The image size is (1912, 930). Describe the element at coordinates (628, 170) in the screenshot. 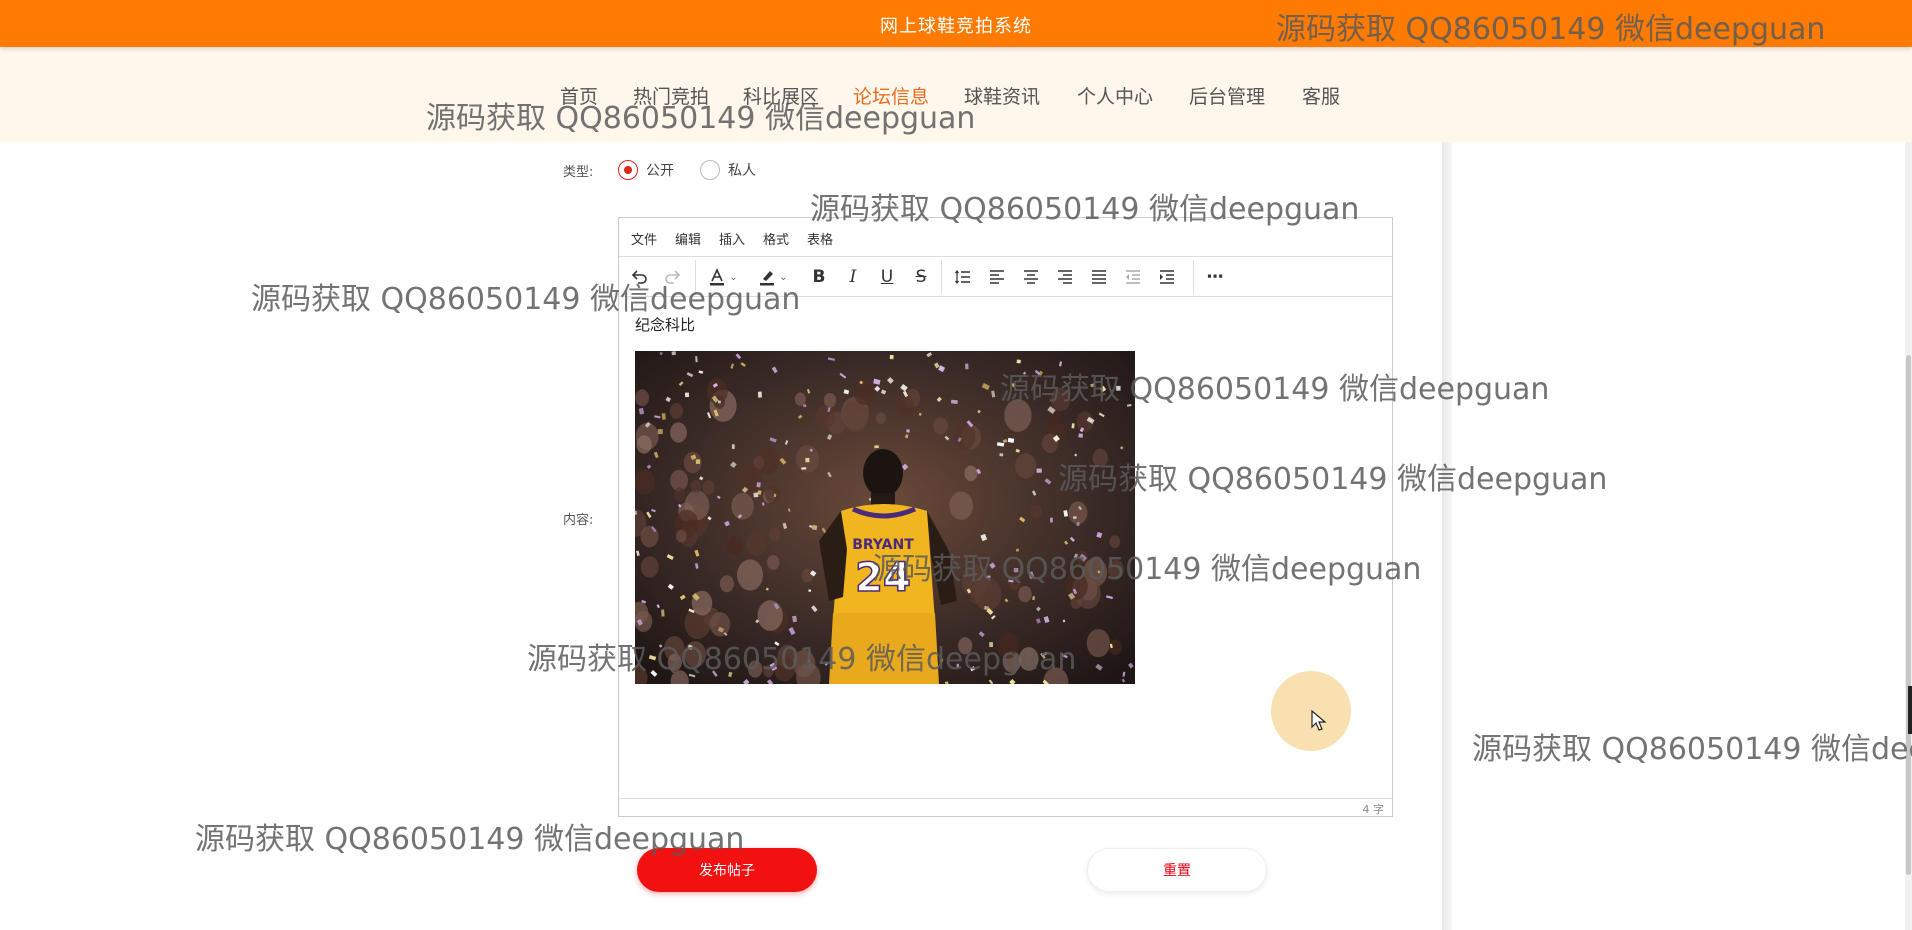

I see `radio-public-circle` at that location.